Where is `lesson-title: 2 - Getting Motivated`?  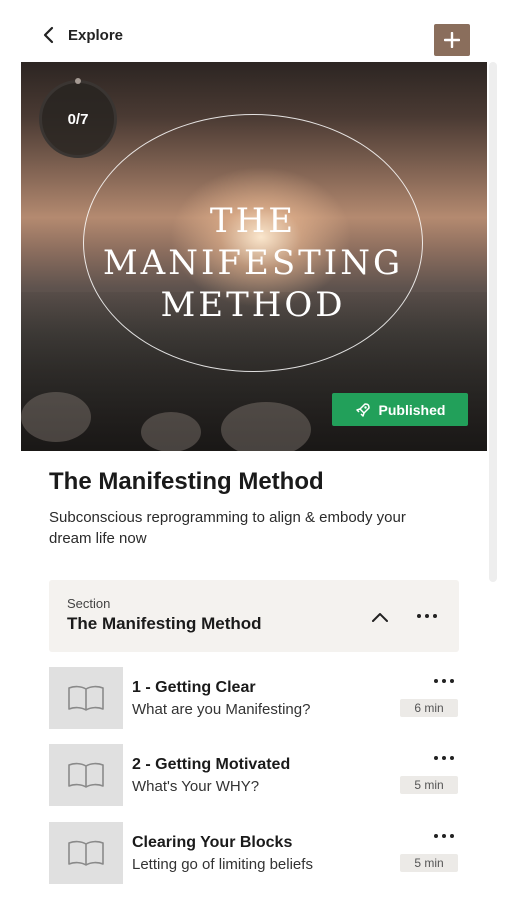
lesson-title: 2 - Getting Motivated is located at coordinates (211, 764).